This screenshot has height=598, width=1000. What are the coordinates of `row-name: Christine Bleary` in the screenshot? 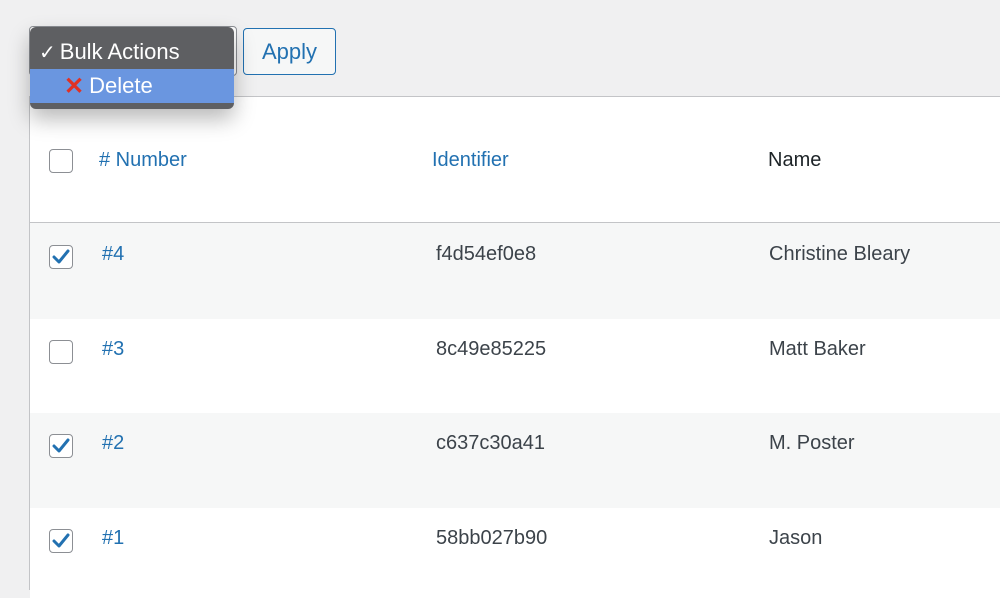 It's located at (840, 254).